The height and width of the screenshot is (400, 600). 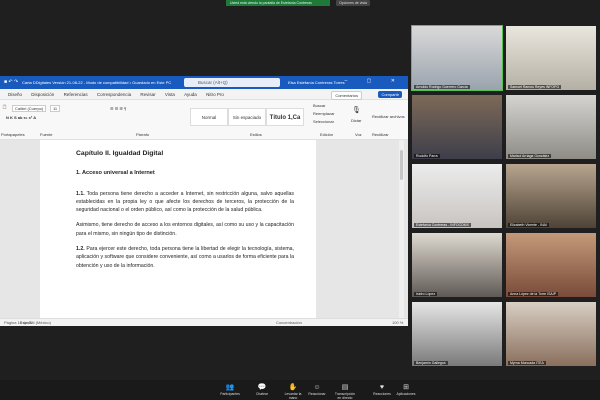 I want to click on participant-name: Estefanía Contreras - INFOCDMX, so click(x=442, y=225).